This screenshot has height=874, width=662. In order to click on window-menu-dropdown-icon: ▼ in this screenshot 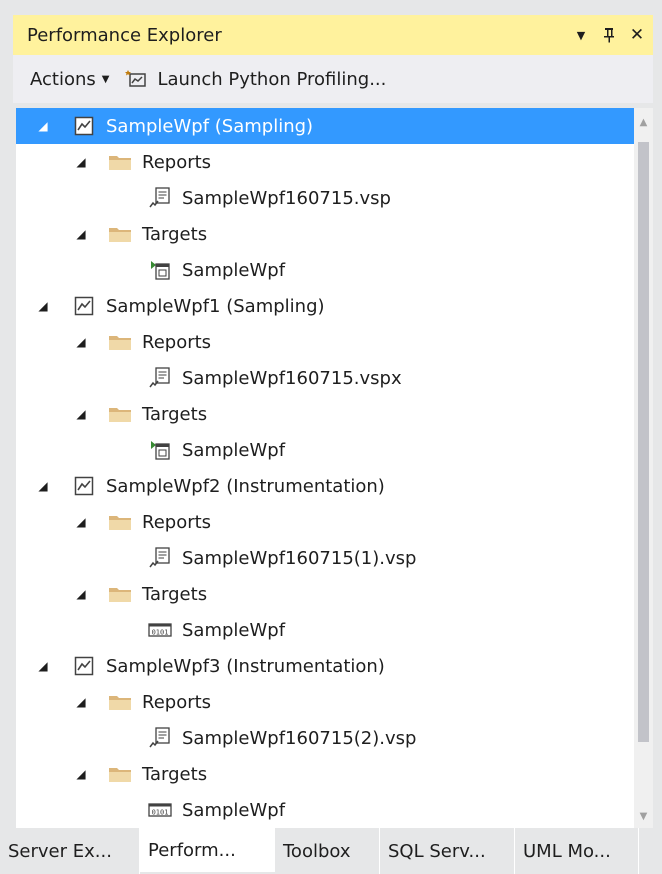, I will do `click(581, 35)`.